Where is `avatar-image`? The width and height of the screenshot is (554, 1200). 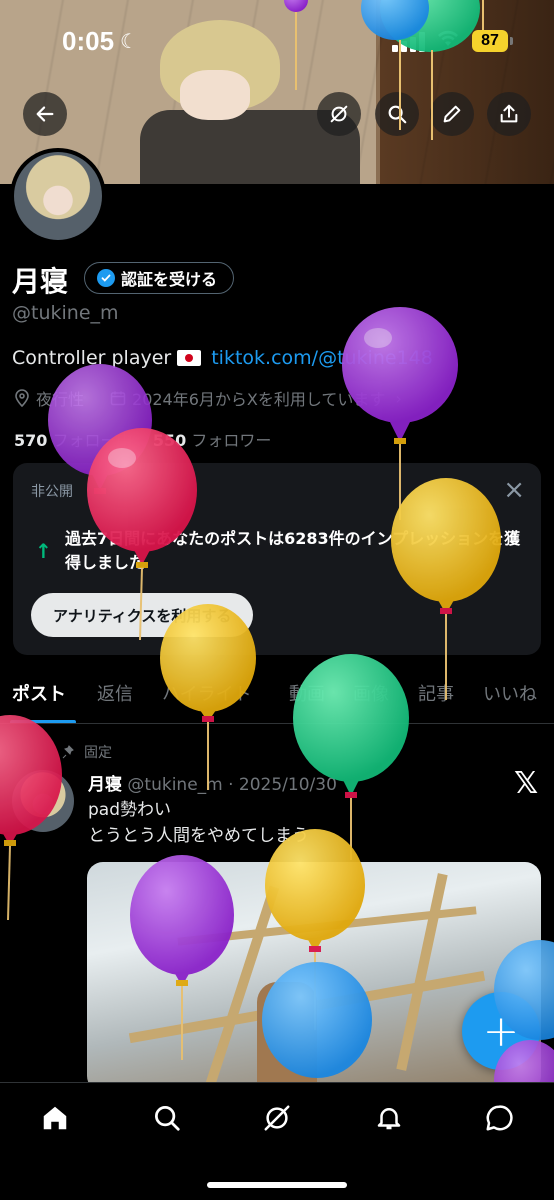 avatar-image is located at coordinates (58, 196).